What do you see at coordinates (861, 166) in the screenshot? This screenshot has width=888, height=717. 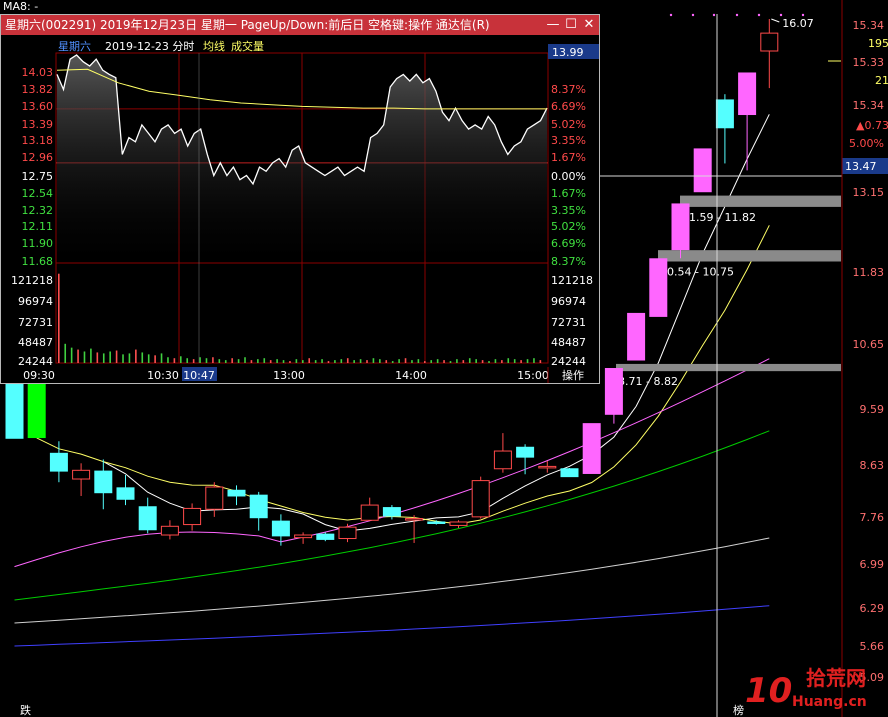 I see `crosshair-price-label: 13.47` at bounding box center [861, 166].